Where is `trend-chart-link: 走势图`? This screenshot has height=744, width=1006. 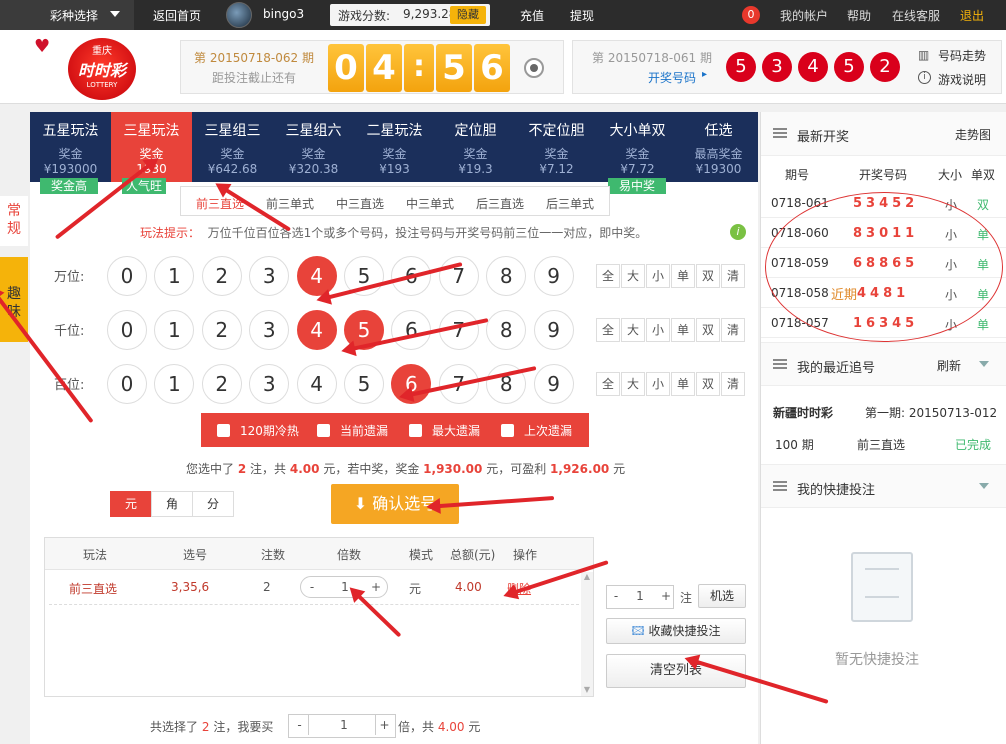
trend-chart-link: 走势图 is located at coordinates (973, 134).